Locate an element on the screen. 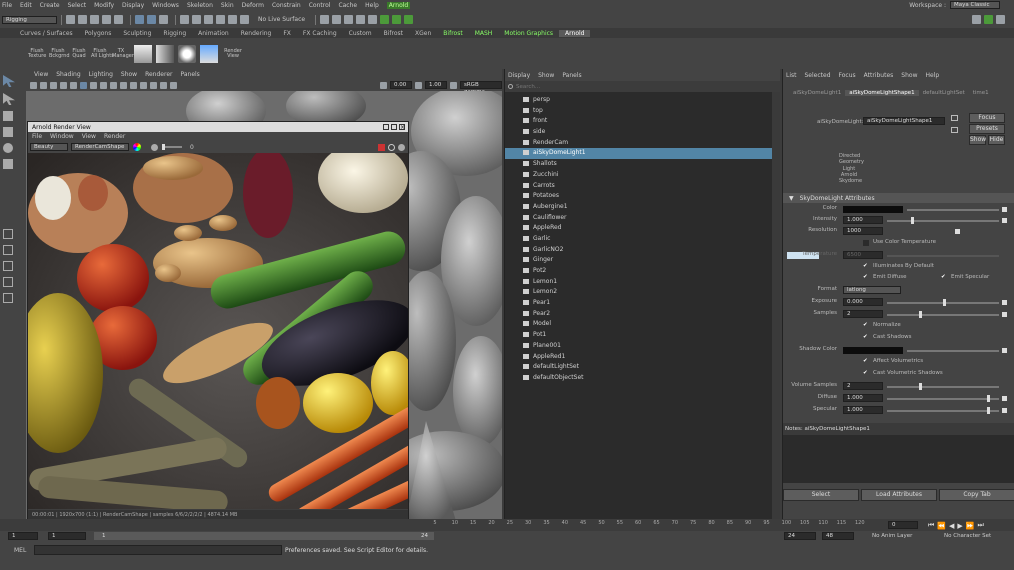  outliner-item: Carrots is located at coordinates (642, 186).